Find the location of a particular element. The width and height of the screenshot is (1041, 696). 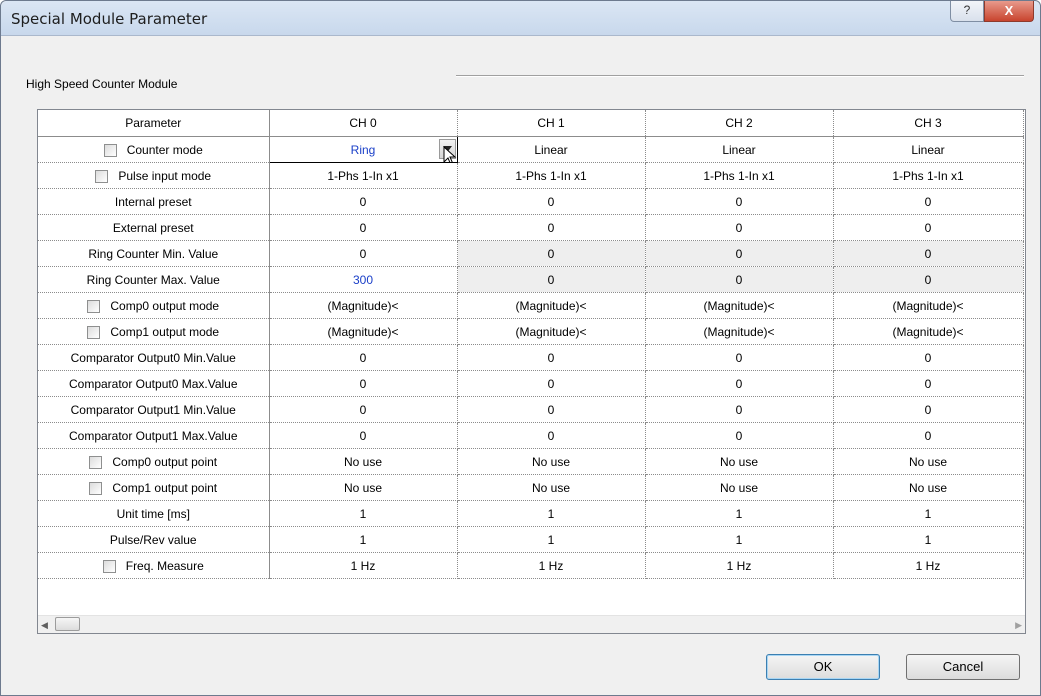

value-cell-ch0: 300 is located at coordinates (363, 279).